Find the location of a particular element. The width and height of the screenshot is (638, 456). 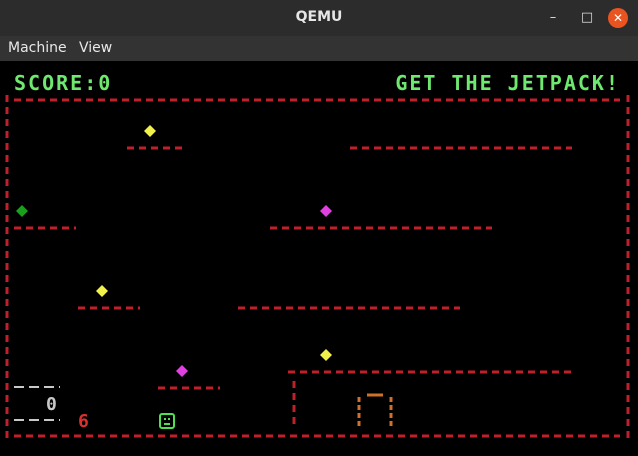

window-titlebar: QEMU – □ ✕ is located at coordinates (319, 18).